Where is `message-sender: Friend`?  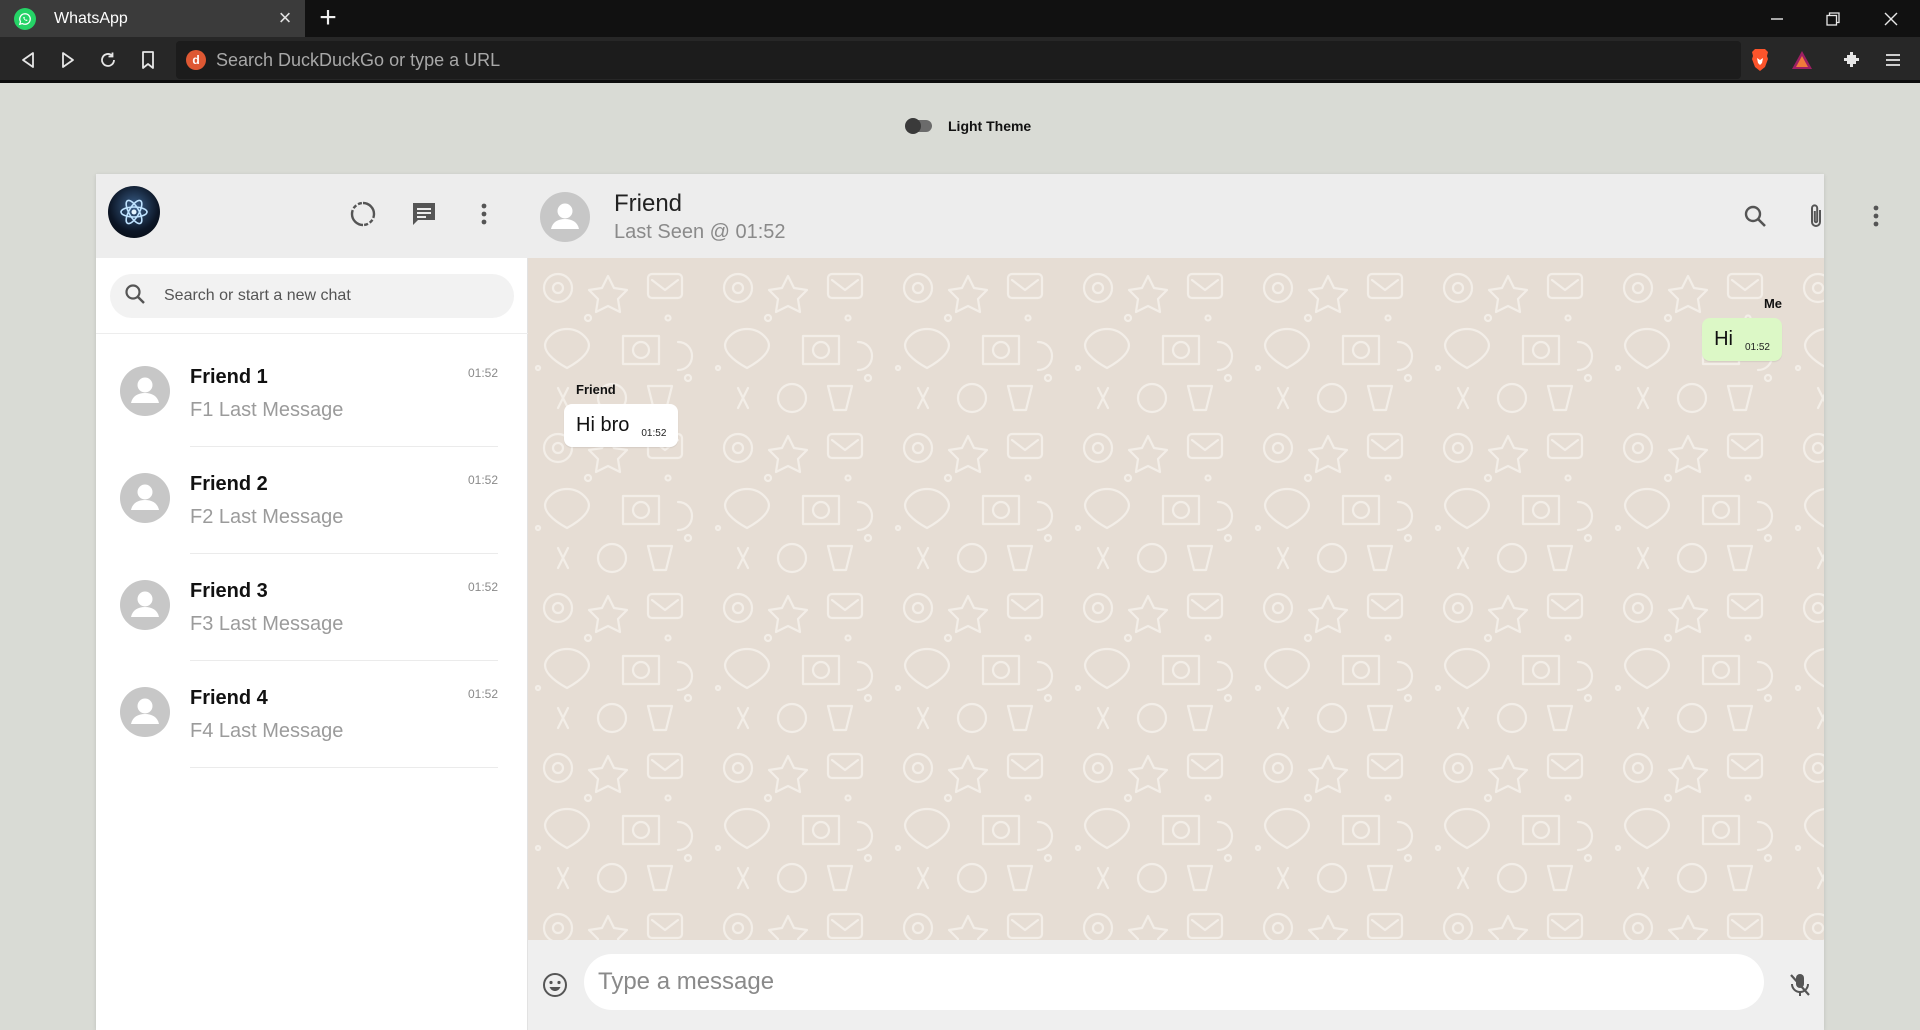 message-sender: Friend is located at coordinates (596, 389).